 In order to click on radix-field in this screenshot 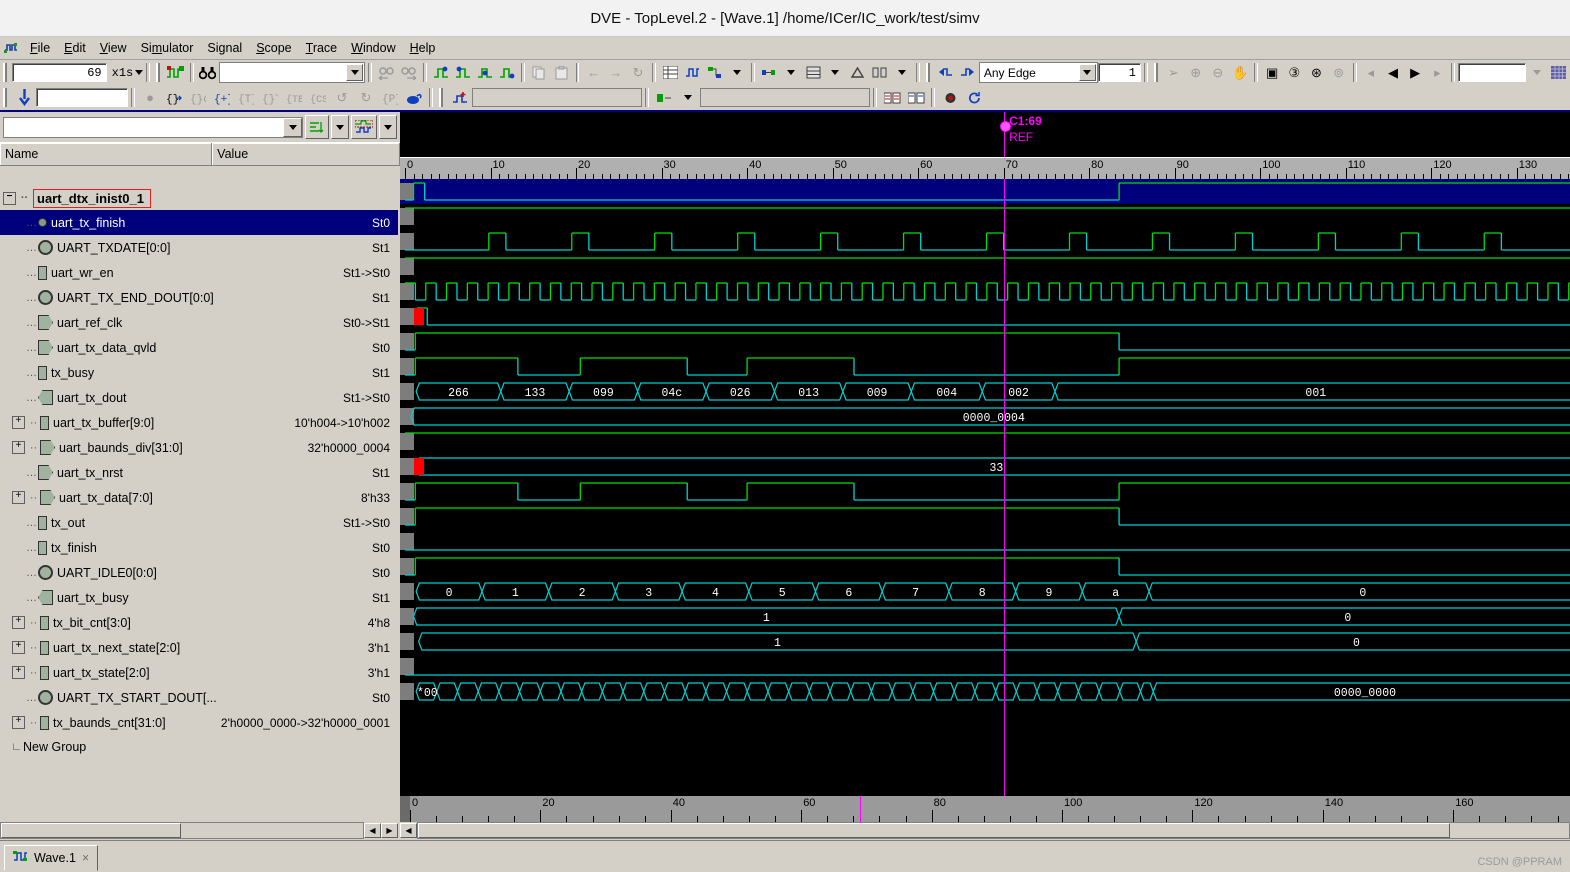, I will do `click(785, 97)`.